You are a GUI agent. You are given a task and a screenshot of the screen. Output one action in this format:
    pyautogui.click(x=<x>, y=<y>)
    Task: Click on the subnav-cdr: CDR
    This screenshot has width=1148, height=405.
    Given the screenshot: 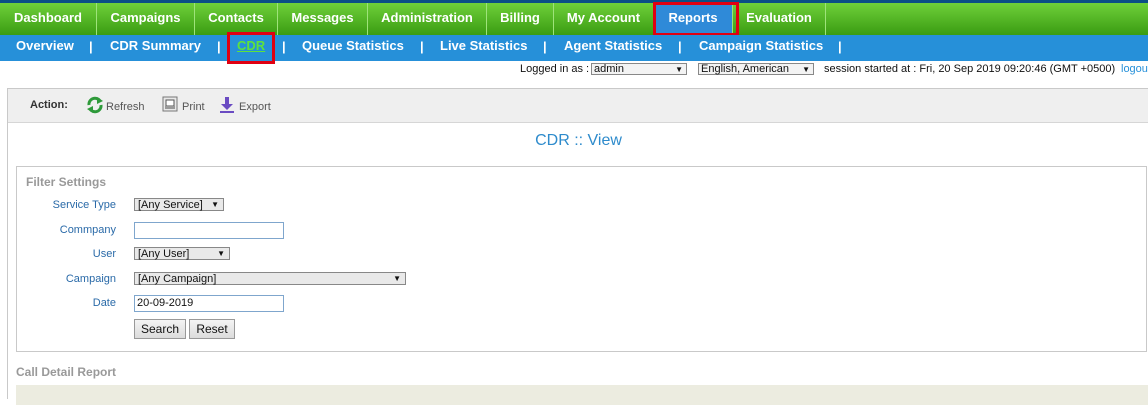 What is the action you would take?
    pyautogui.click(x=251, y=46)
    